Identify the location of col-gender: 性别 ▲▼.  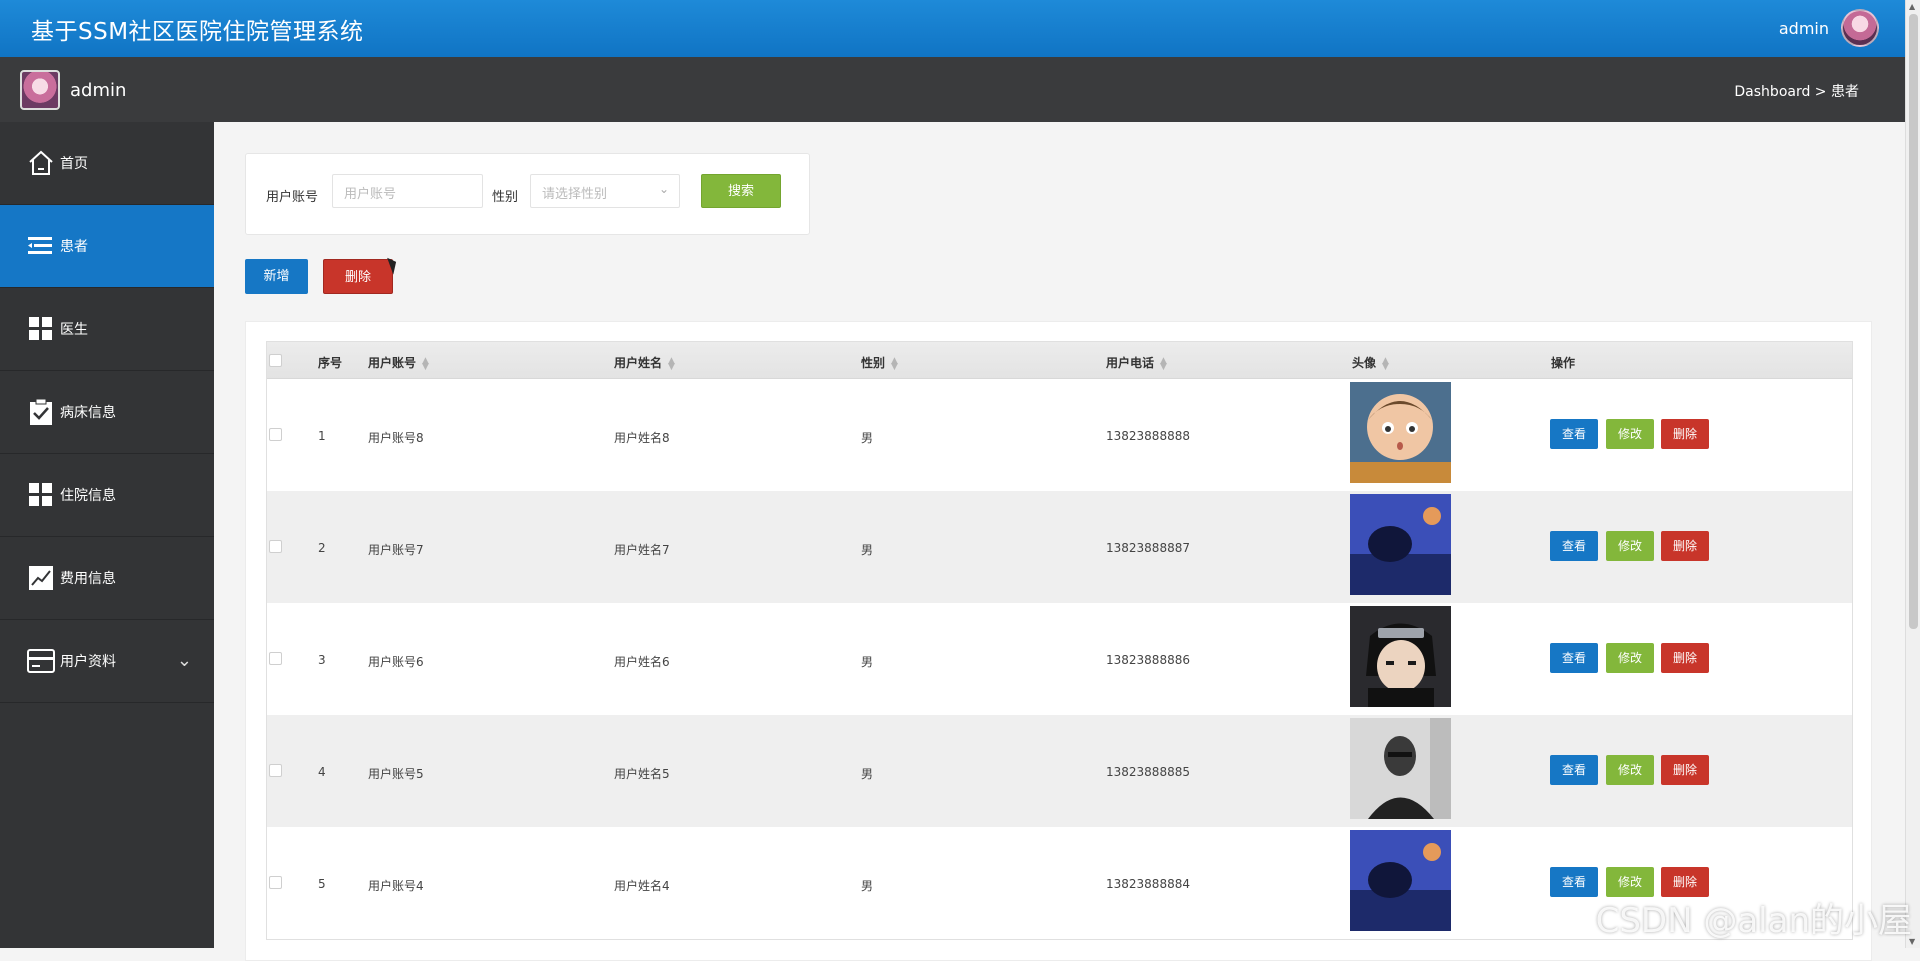
(879, 362).